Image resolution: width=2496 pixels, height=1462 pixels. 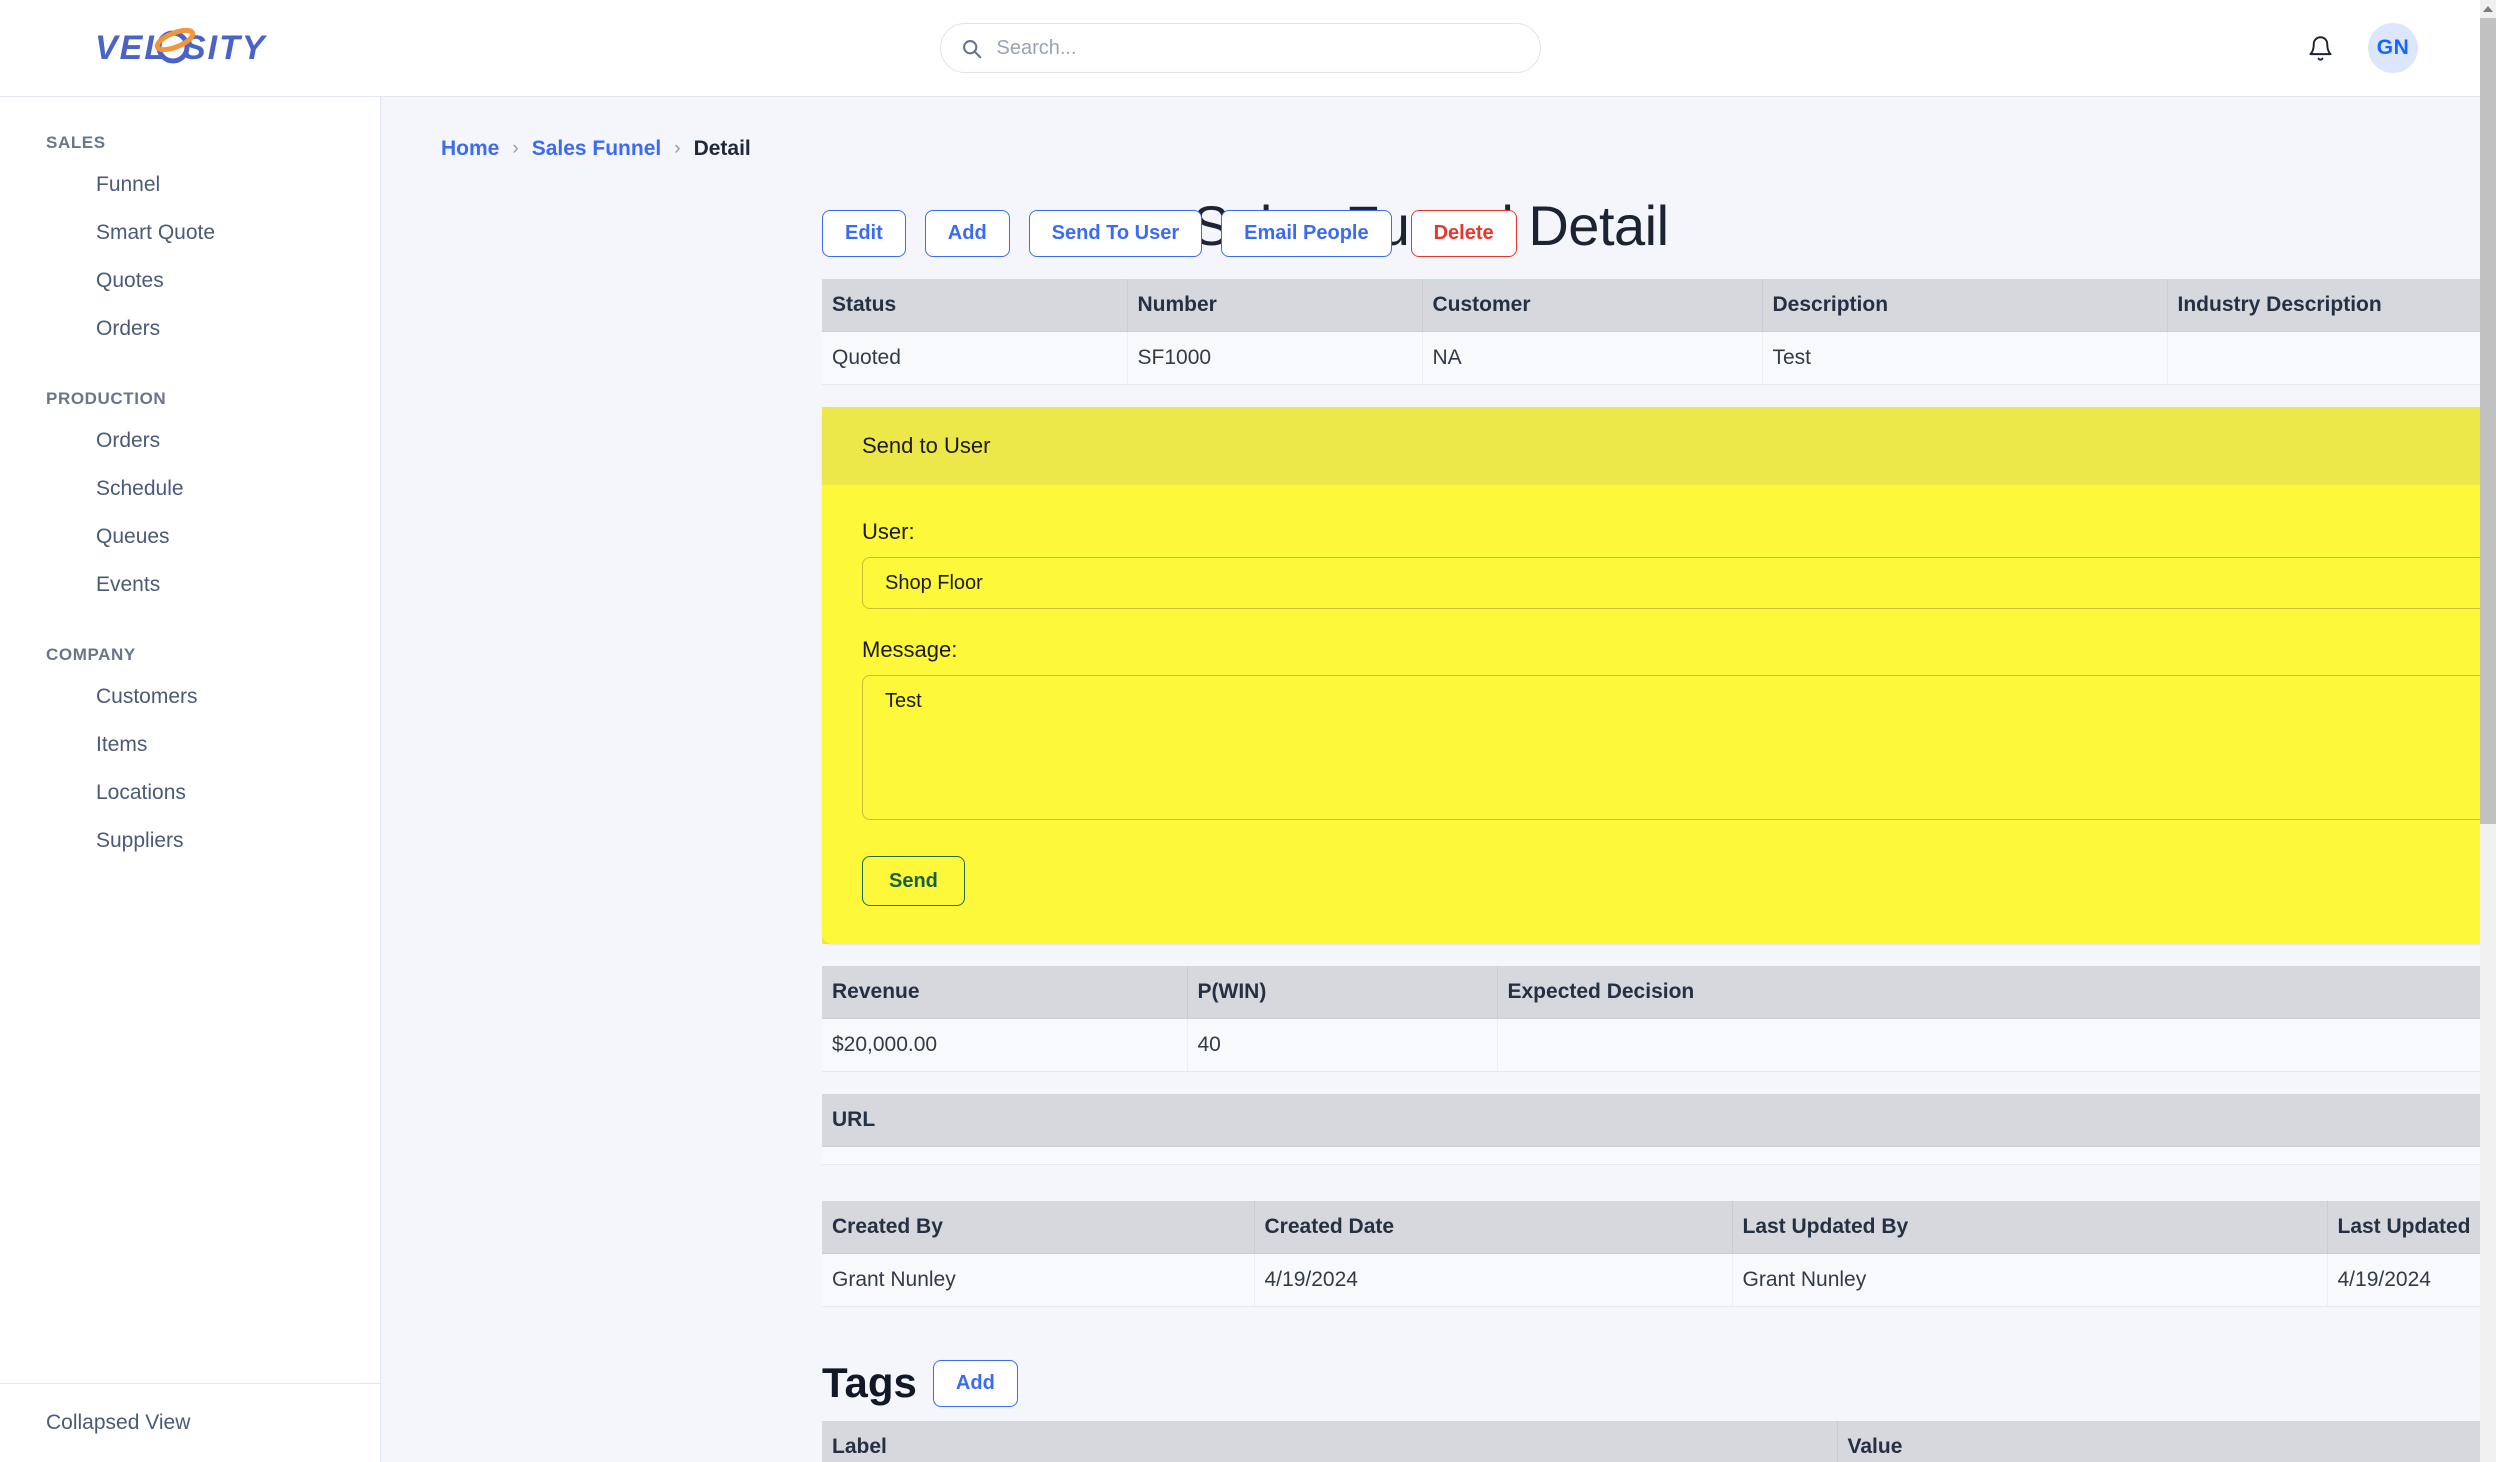 I want to click on breadcrumb-home: Home, so click(x=470, y=149).